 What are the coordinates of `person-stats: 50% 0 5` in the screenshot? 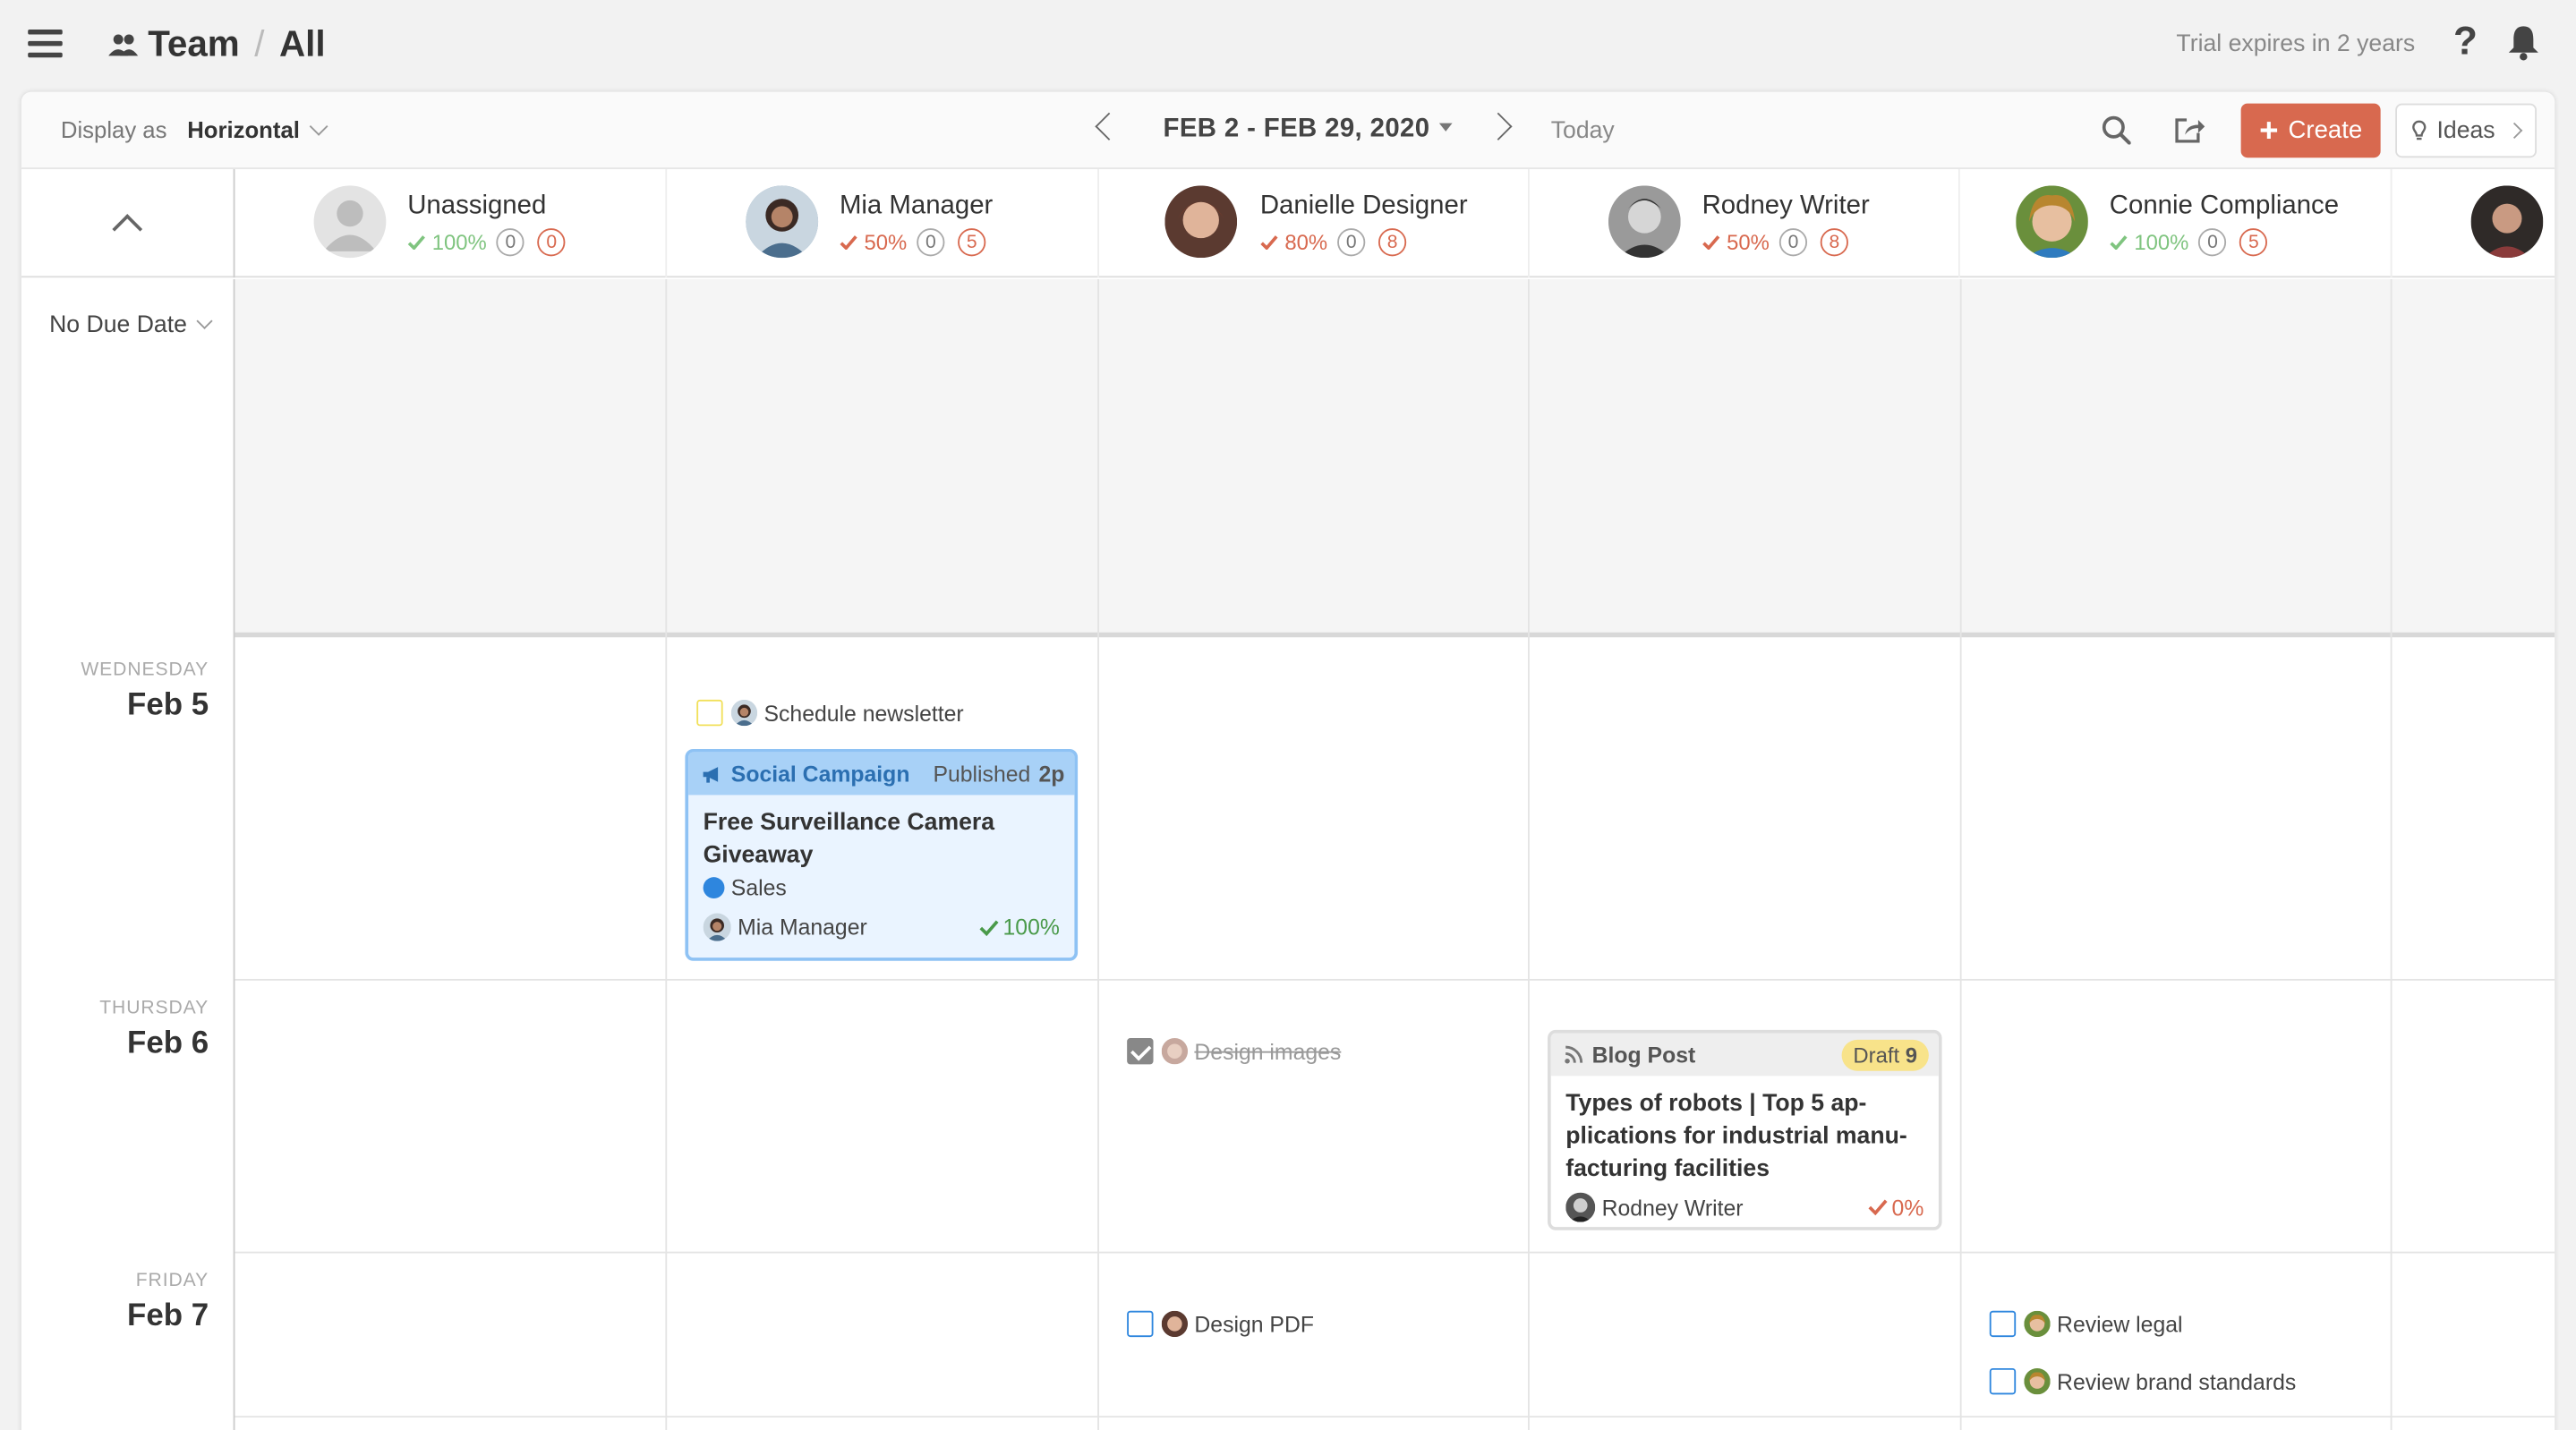 It's located at (919, 243).